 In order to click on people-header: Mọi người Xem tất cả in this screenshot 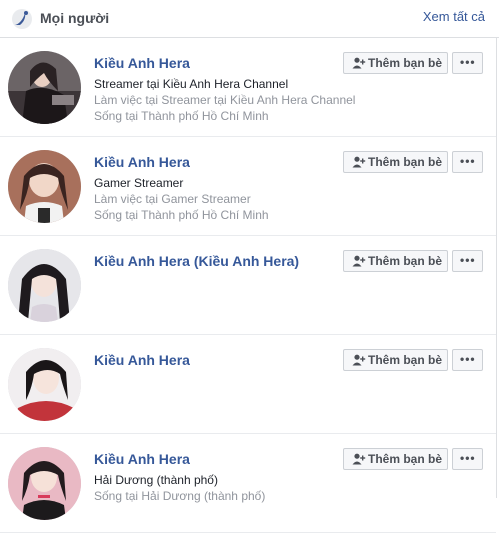, I will do `click(249, 19)`.